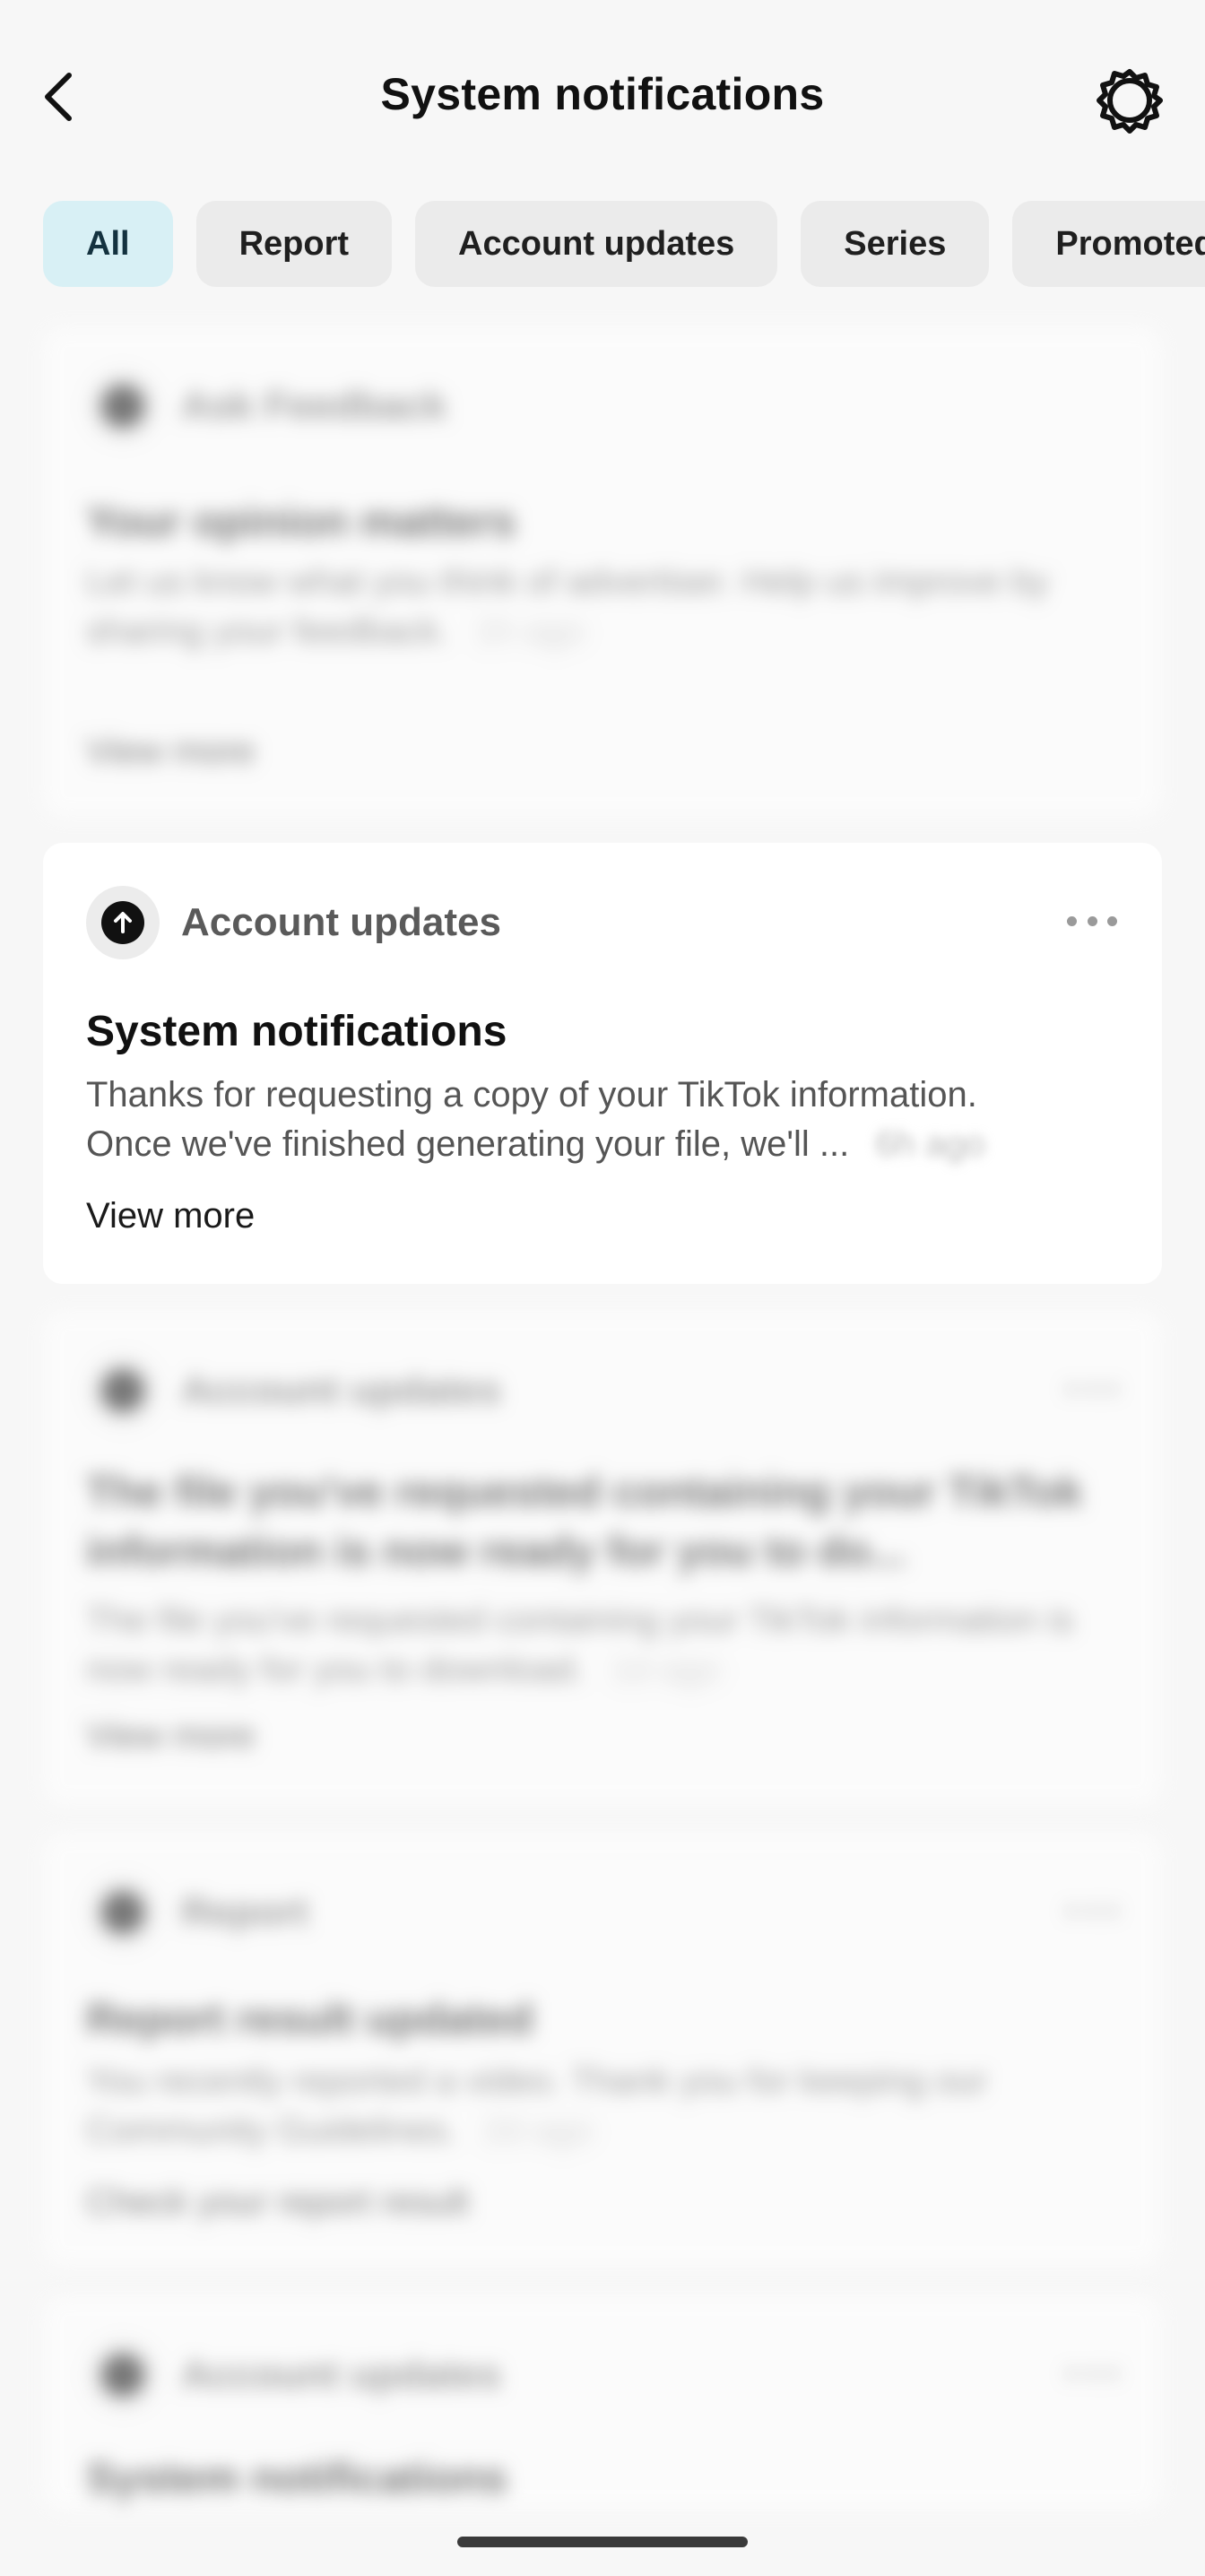 The image size is (1205, 2576). I want to click on notification-card: Account updates System notifications, so click(602, 2403).